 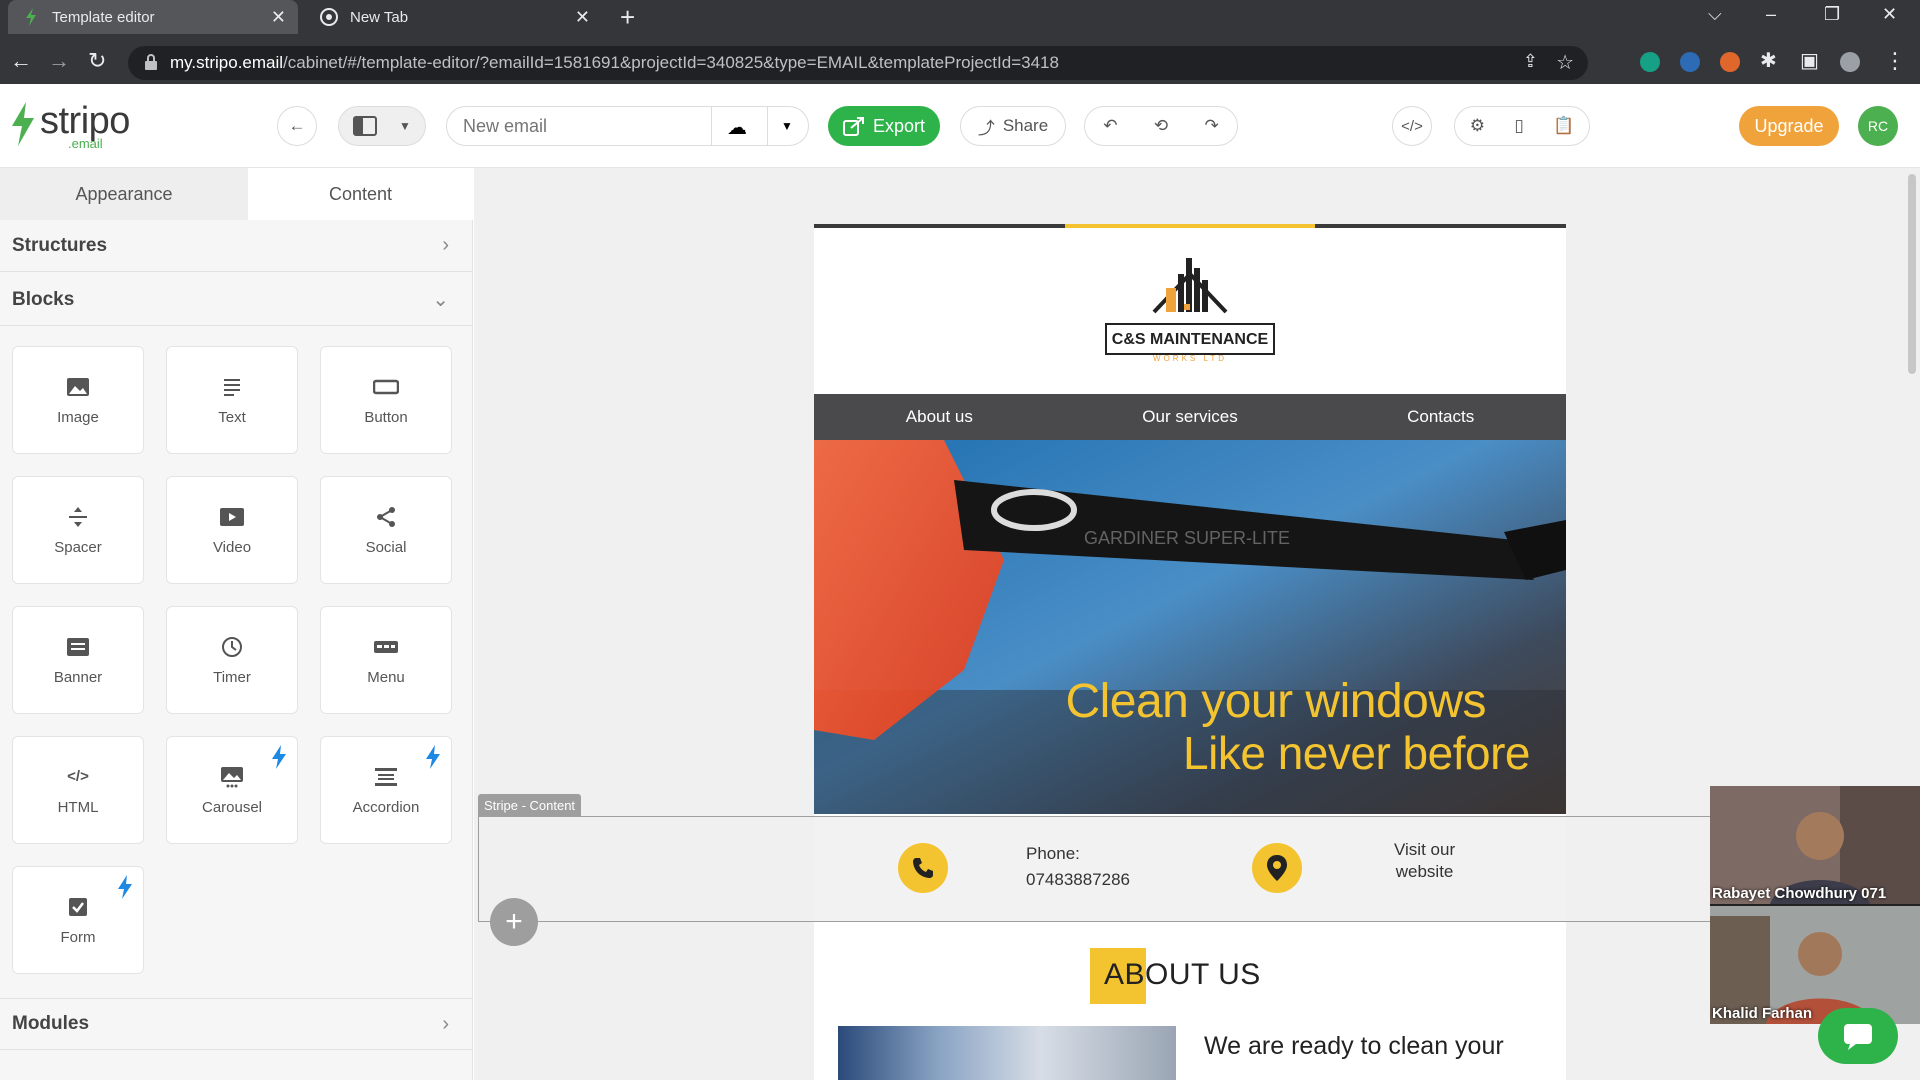 I want to click on participant-tile: Rabayet Chowdhury 071, so click(x=1815, y=845).